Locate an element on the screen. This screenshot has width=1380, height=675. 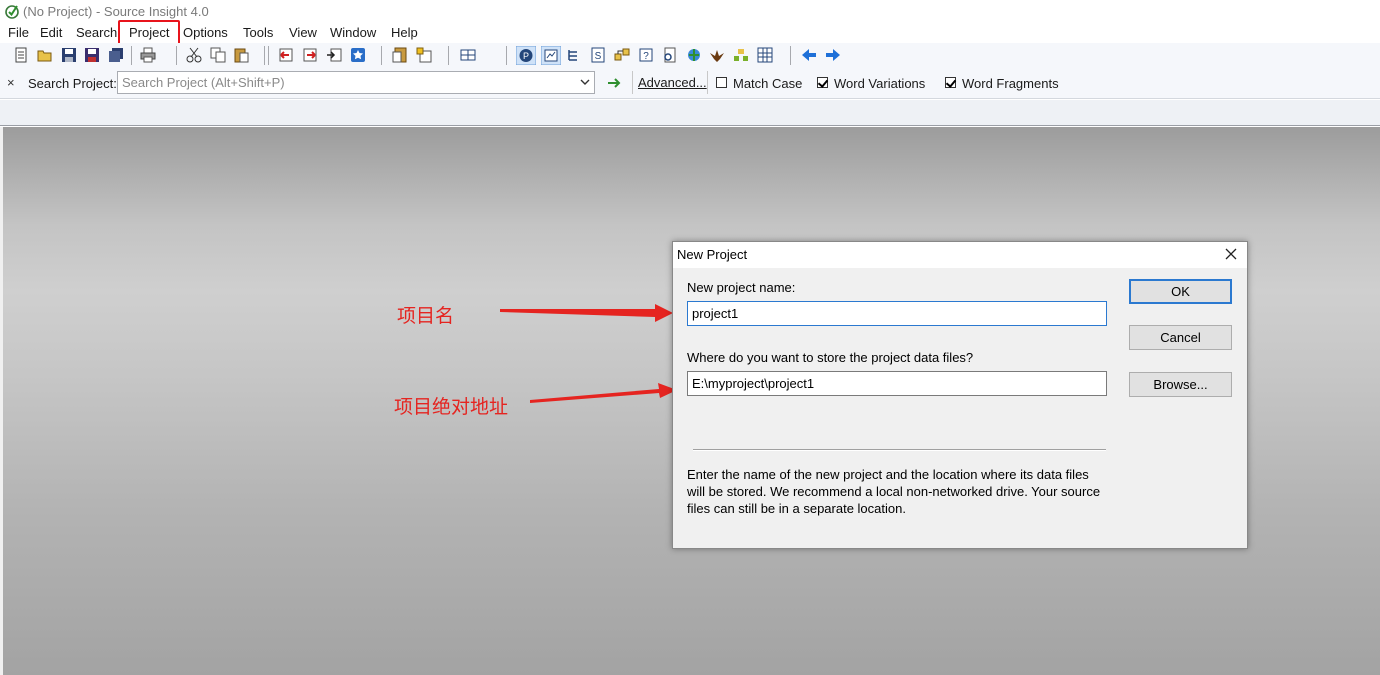
cut-icon is located at coordinates (194, 55).